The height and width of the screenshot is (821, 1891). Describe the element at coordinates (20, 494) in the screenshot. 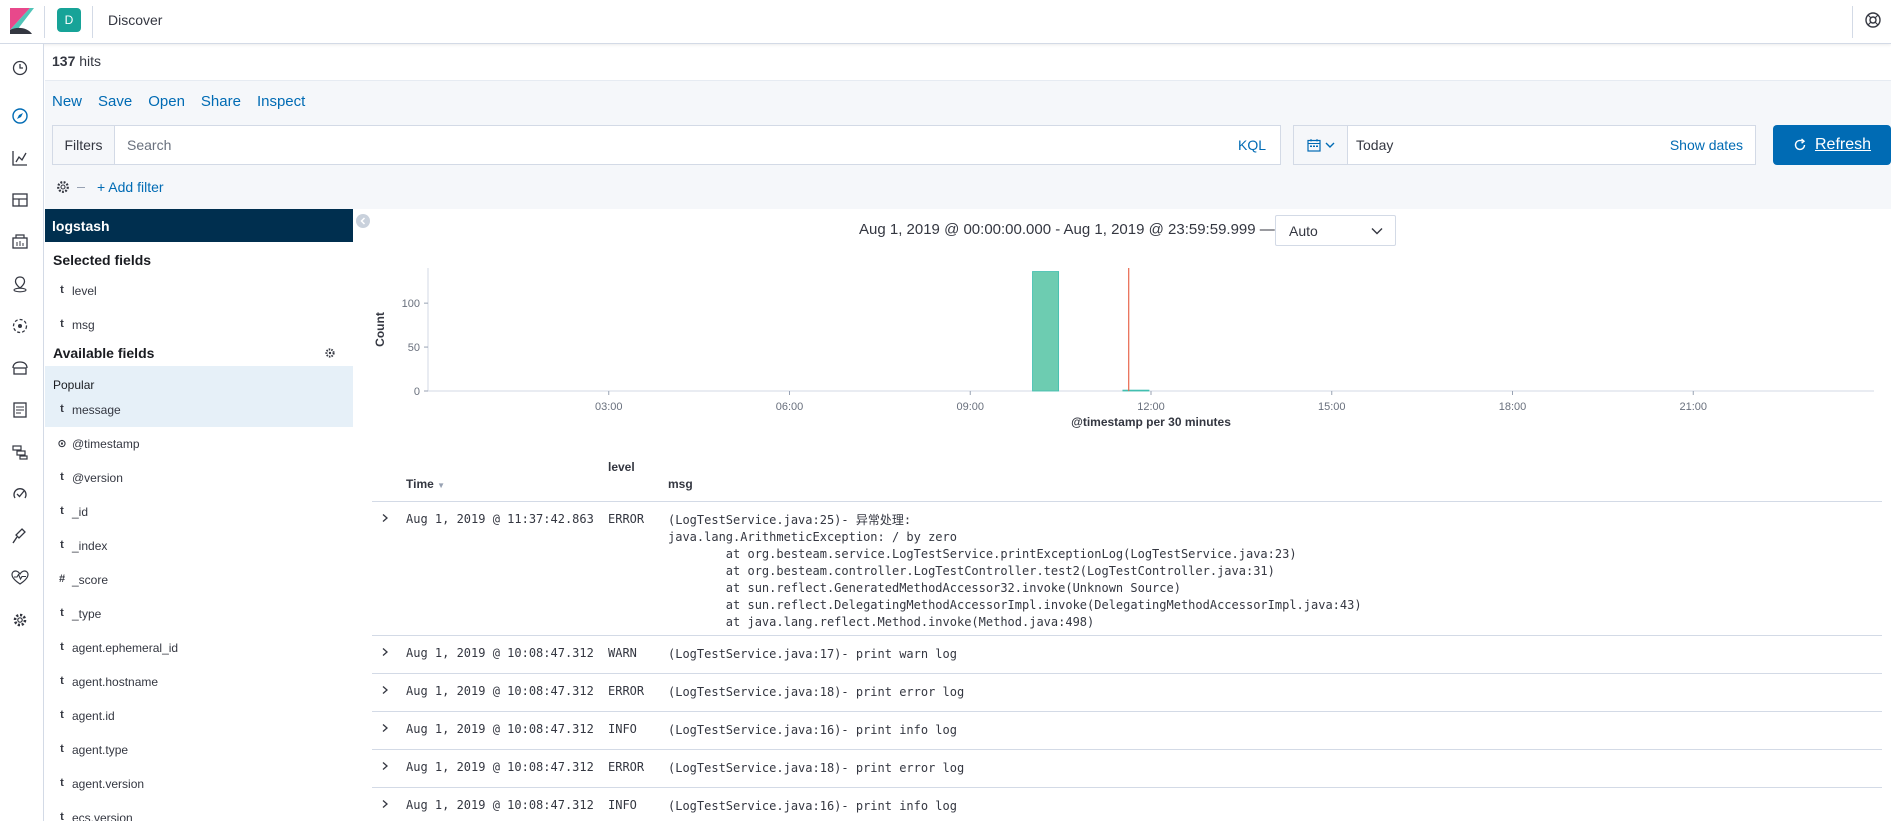

I see `uptime-icon` at that location.